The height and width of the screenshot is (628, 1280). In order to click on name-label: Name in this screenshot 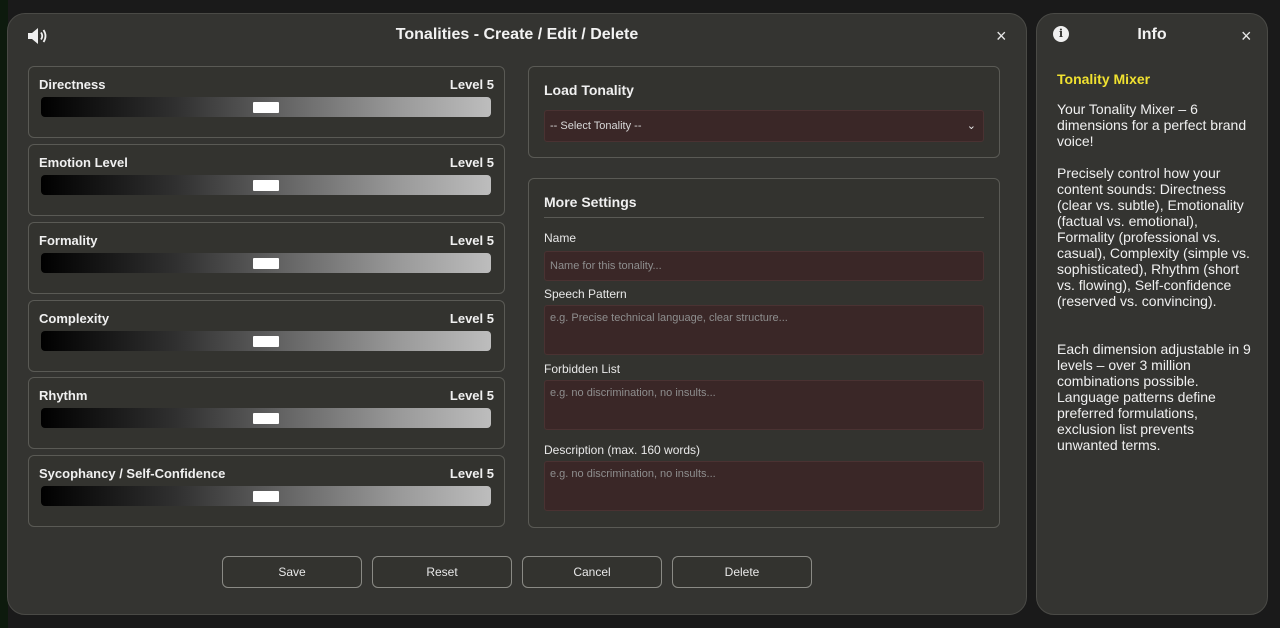, I will do `click(560, 238)`.